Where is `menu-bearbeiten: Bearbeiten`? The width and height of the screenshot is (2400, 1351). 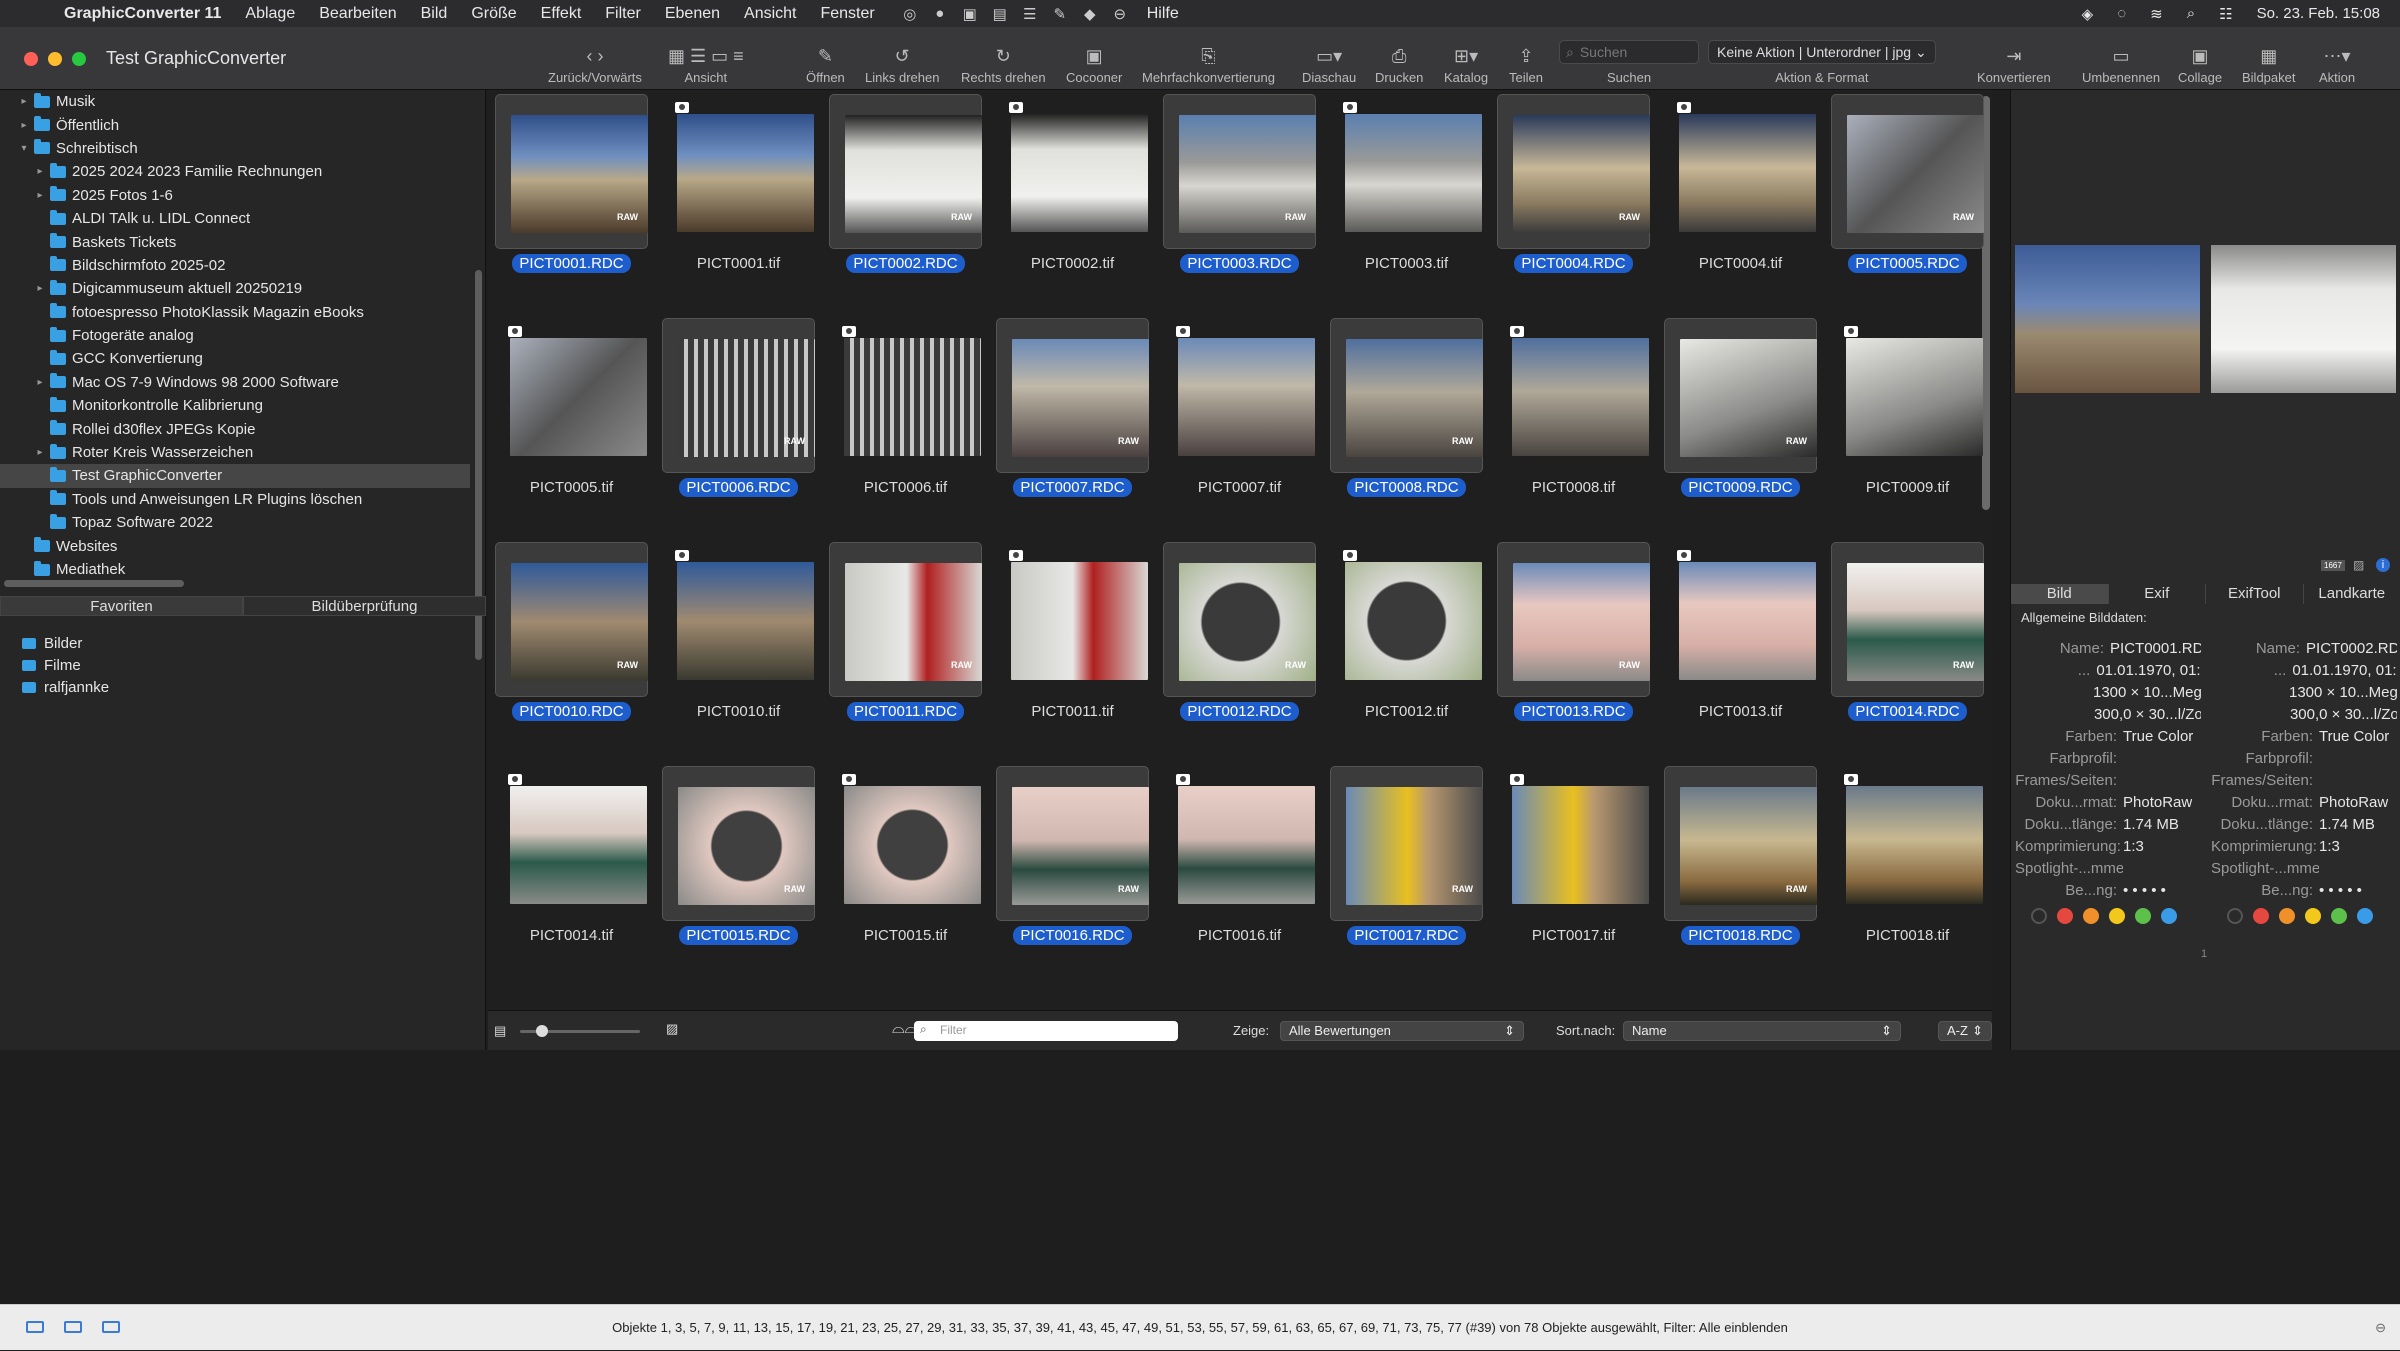
menu-bearbeiten: Bearbeiten is located at coordinates (357, 14).